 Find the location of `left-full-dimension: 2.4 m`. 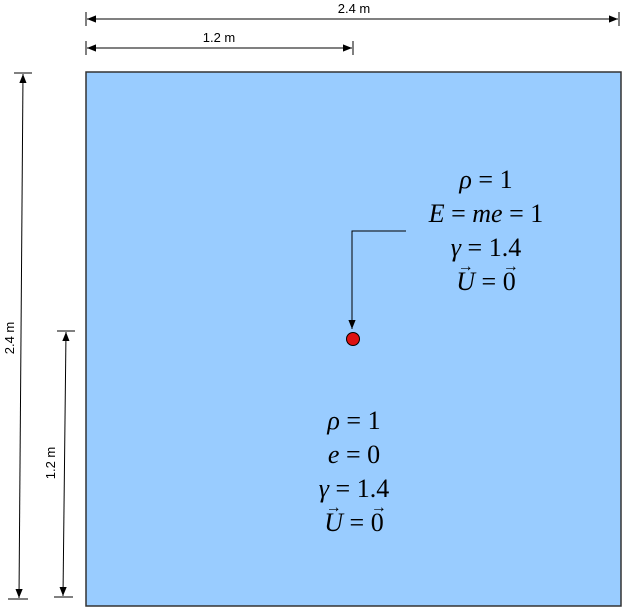

left-full-dimension: 2.4 m is located at coordinates (17, 336).